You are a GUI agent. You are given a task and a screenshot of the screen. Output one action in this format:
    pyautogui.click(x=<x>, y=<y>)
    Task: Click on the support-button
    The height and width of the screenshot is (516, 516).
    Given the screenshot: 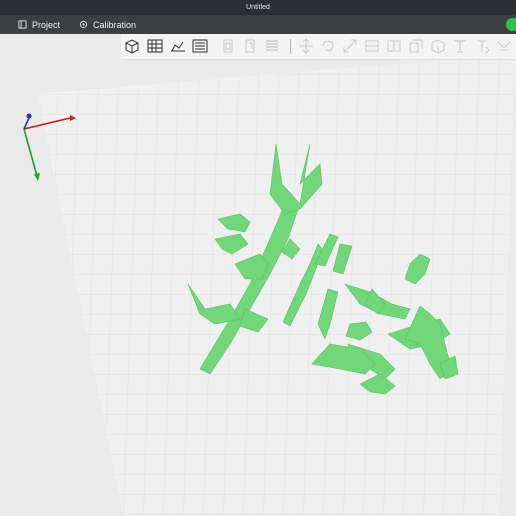 What is the action you would take?
    pyautogui.click(x=460, y=46)
    